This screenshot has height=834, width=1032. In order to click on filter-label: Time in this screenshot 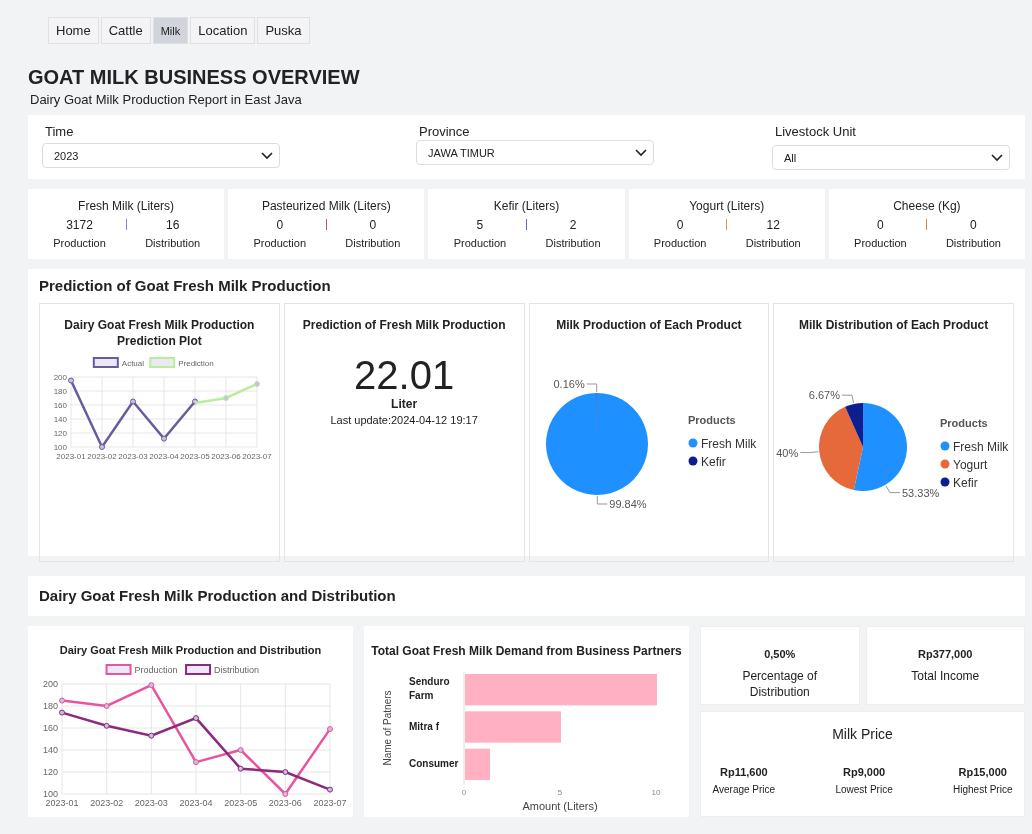, I will do `click(59, 131)`.